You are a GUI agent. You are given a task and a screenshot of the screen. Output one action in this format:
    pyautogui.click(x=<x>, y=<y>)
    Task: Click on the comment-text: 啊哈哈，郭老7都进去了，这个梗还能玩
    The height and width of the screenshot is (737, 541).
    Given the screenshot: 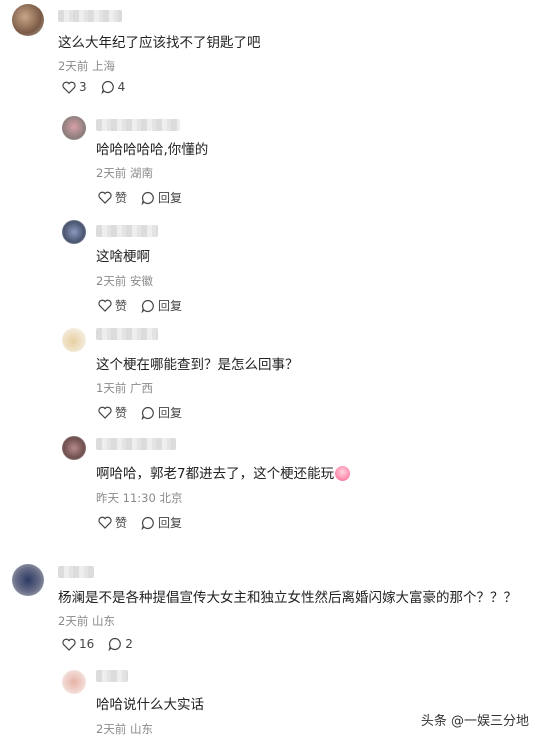 What is the action you would take?
    pyautogui.click(x=223, y=472)
    